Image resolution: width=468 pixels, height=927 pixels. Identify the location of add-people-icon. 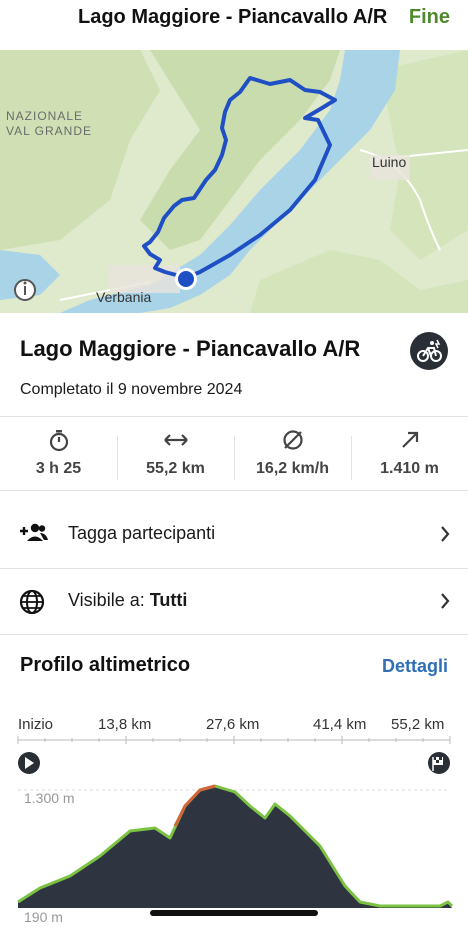
(33, 534).